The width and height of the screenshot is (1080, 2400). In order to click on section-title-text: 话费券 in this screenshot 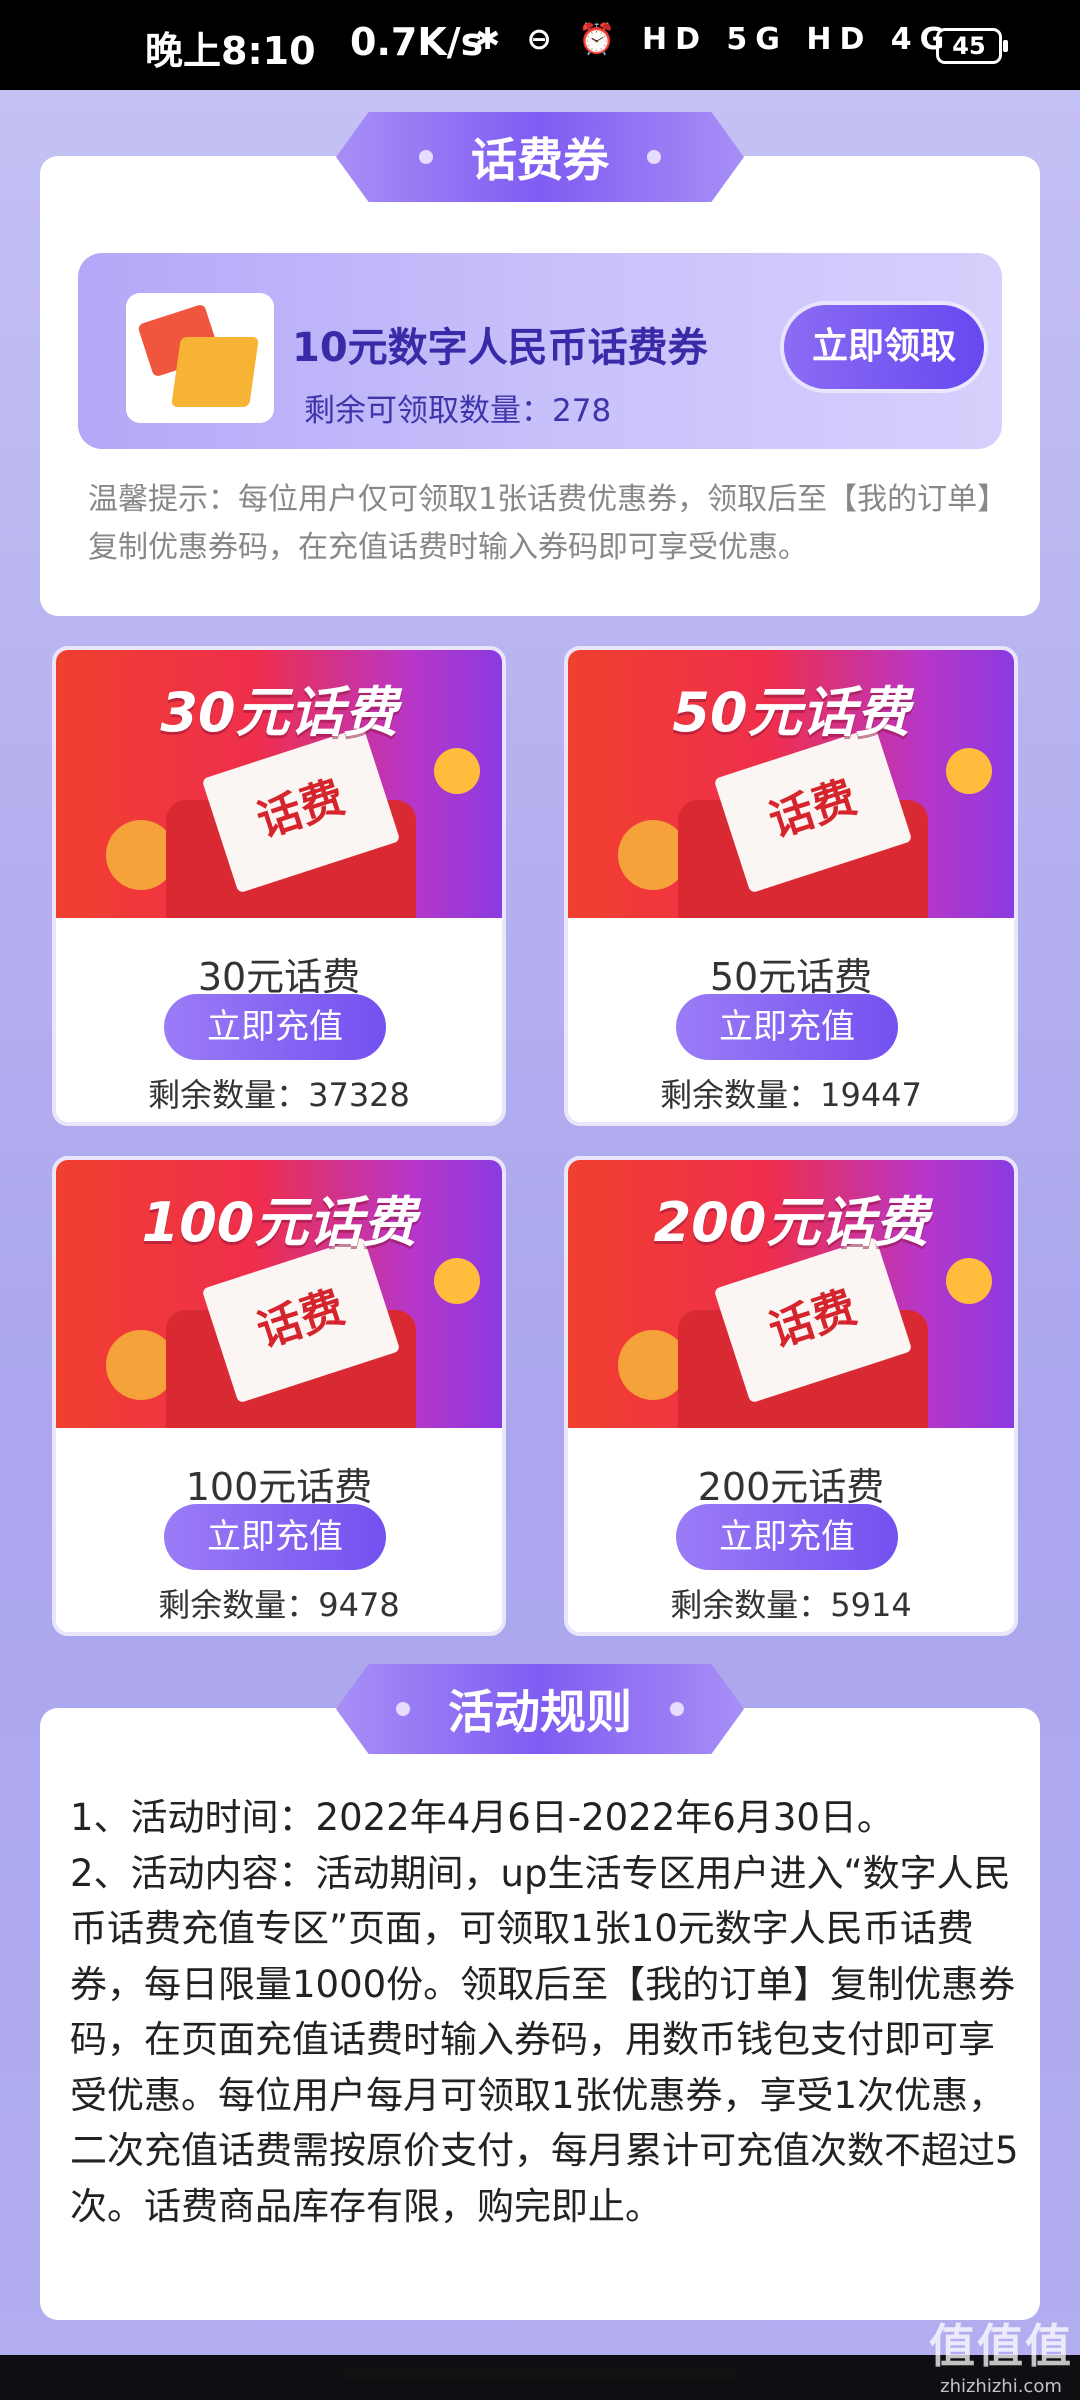, I will do `click(540, 160)`.